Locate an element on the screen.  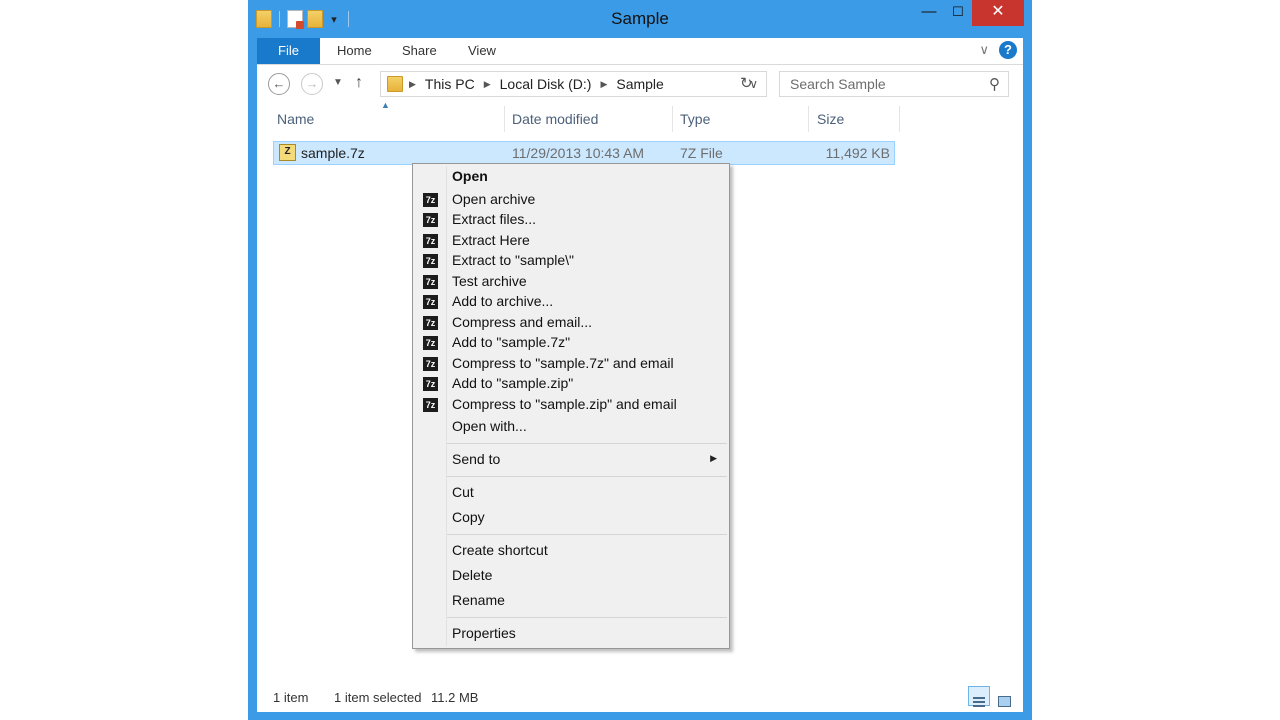
forward-button: → is located at coordinates (312, 84).